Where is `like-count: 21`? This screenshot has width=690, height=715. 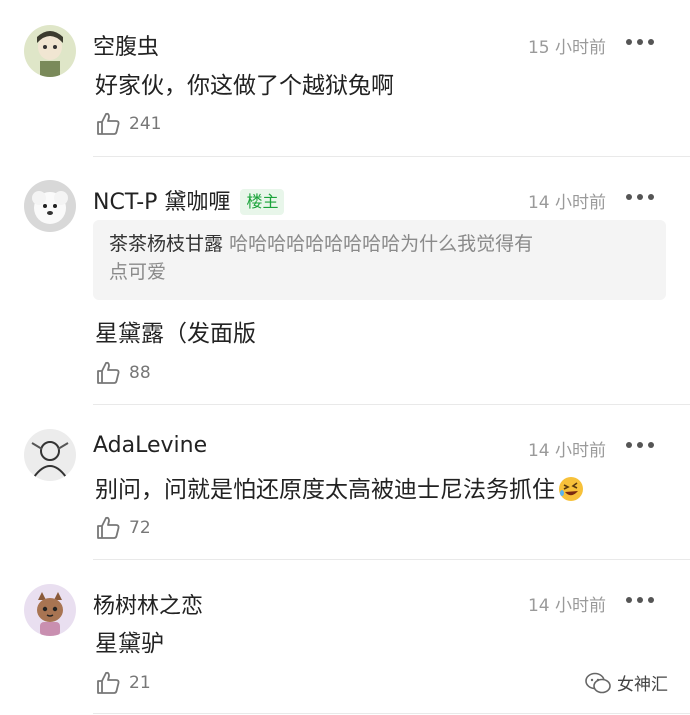
like-count: 21 is located at coordinates (140, 683).